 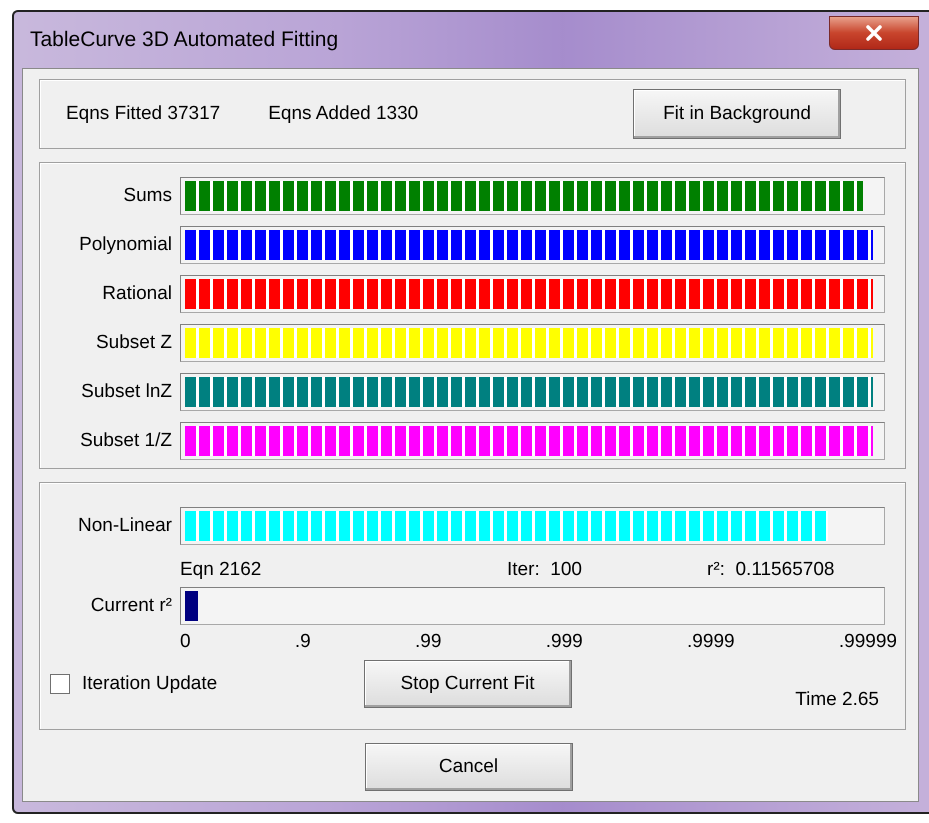 What do you see at coordinates (125, 245) in the screenshot?
I see `bar-label: Polynomial` at bounding box center [125, 245].